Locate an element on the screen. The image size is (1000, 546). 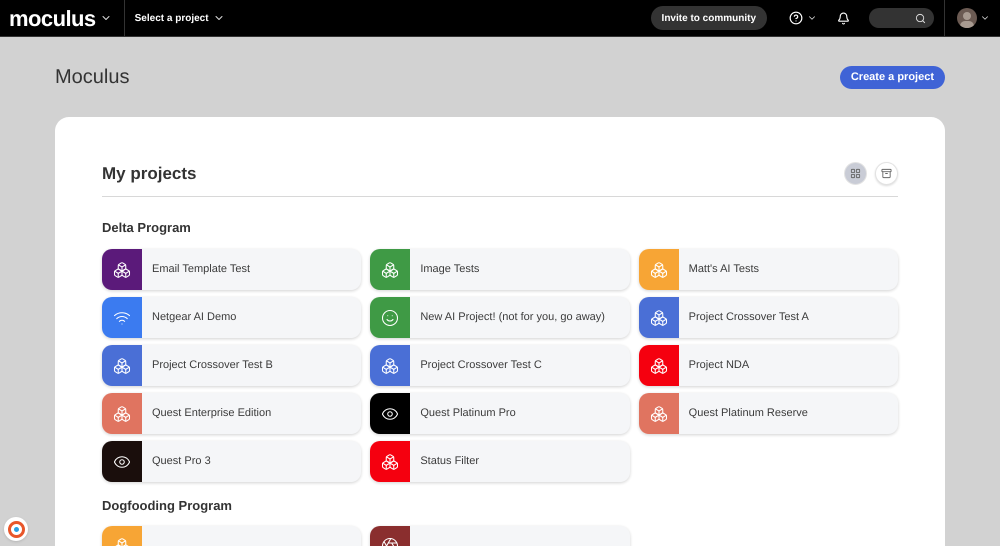
logo-menu: moculus is located at coordinates (62, 18).